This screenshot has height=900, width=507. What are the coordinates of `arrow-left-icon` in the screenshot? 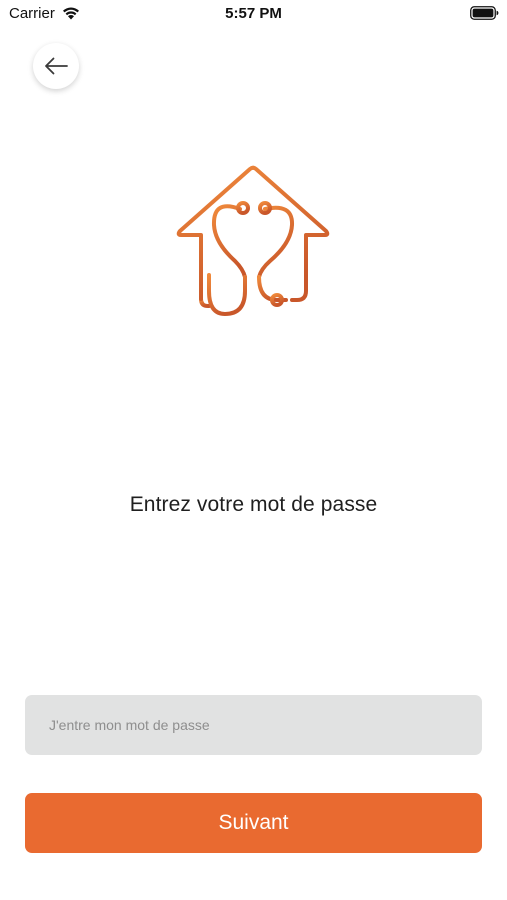 It's located at (56, 66).